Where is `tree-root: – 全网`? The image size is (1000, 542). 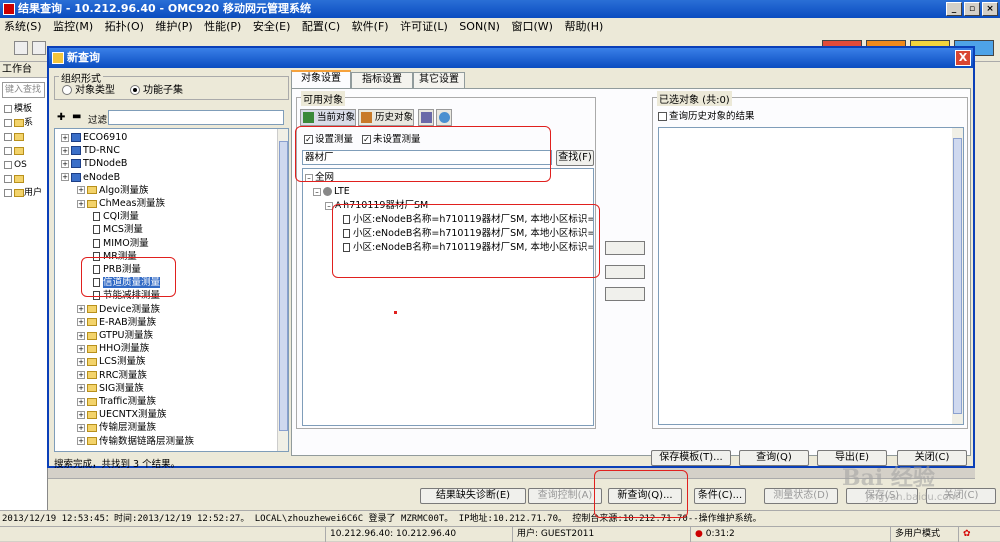
tree-root: – 全网 is located at coordinates (319, 177).